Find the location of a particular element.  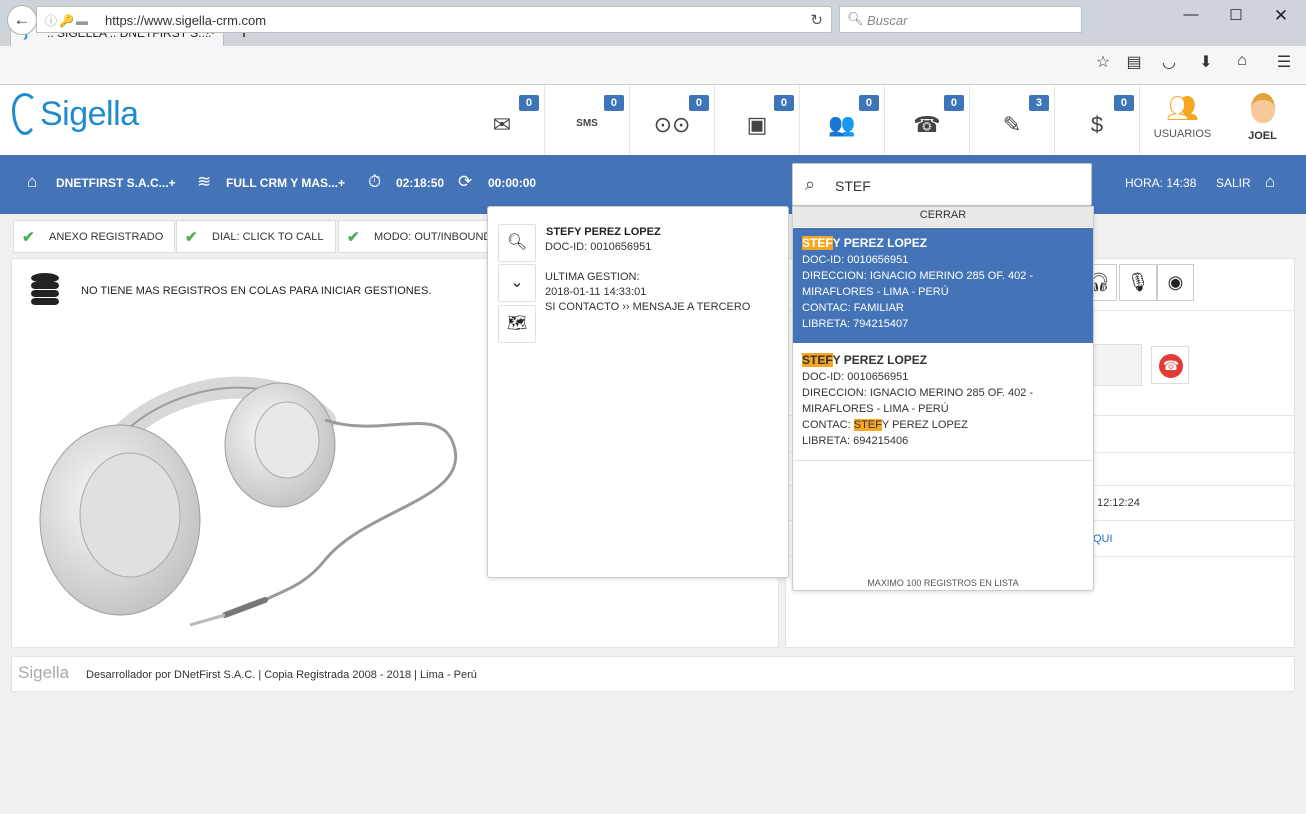

dial-button: ◉ is located at coordinates (1175, 282).